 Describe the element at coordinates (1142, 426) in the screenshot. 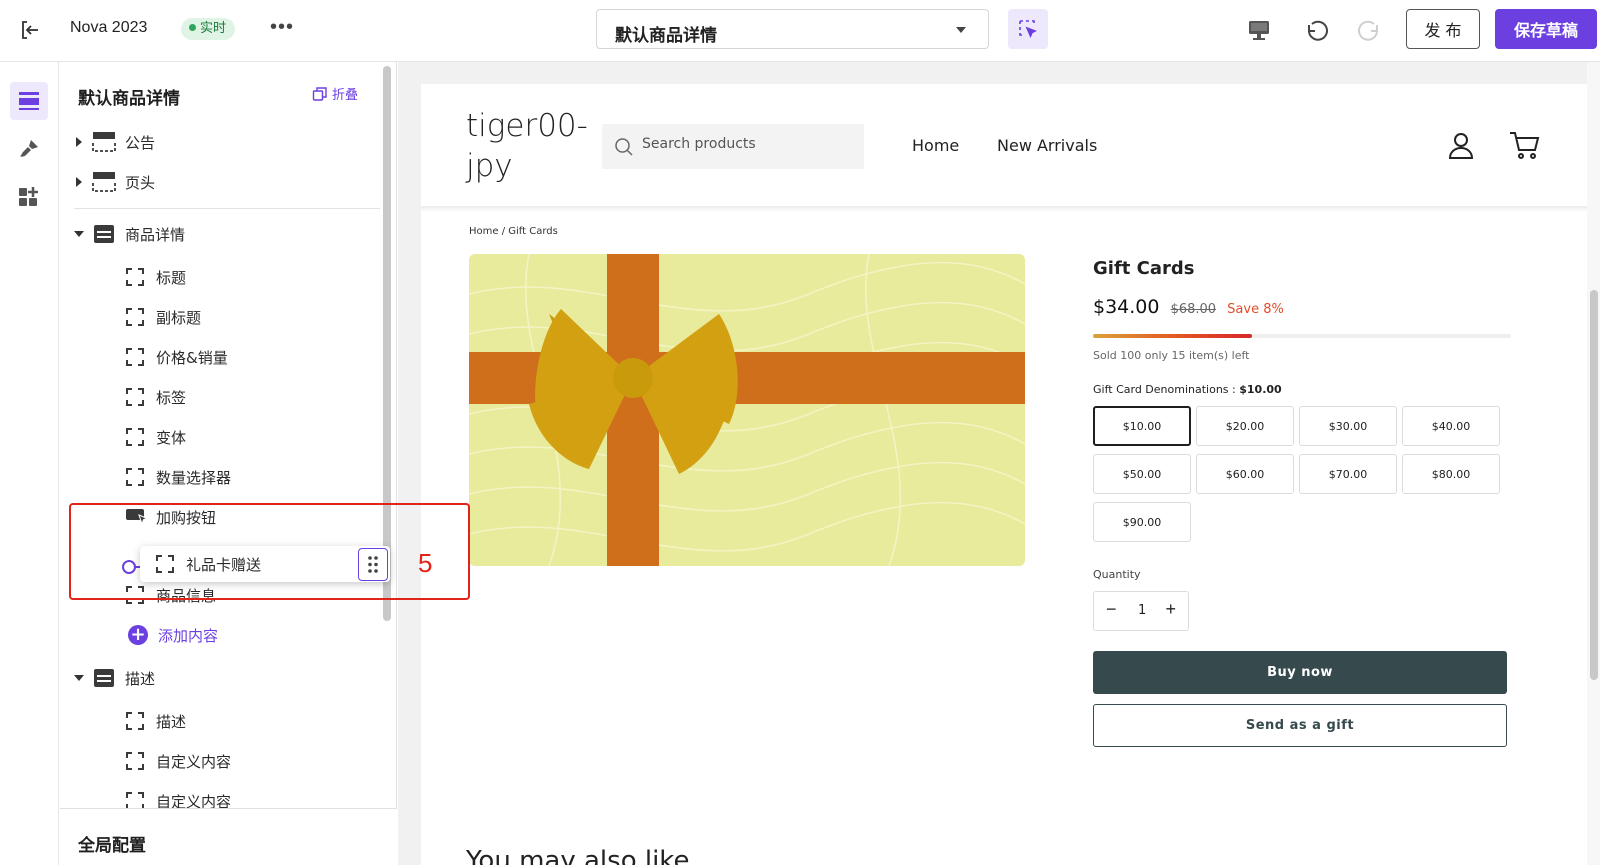

I see `denomination-option: $10.00` at that location.